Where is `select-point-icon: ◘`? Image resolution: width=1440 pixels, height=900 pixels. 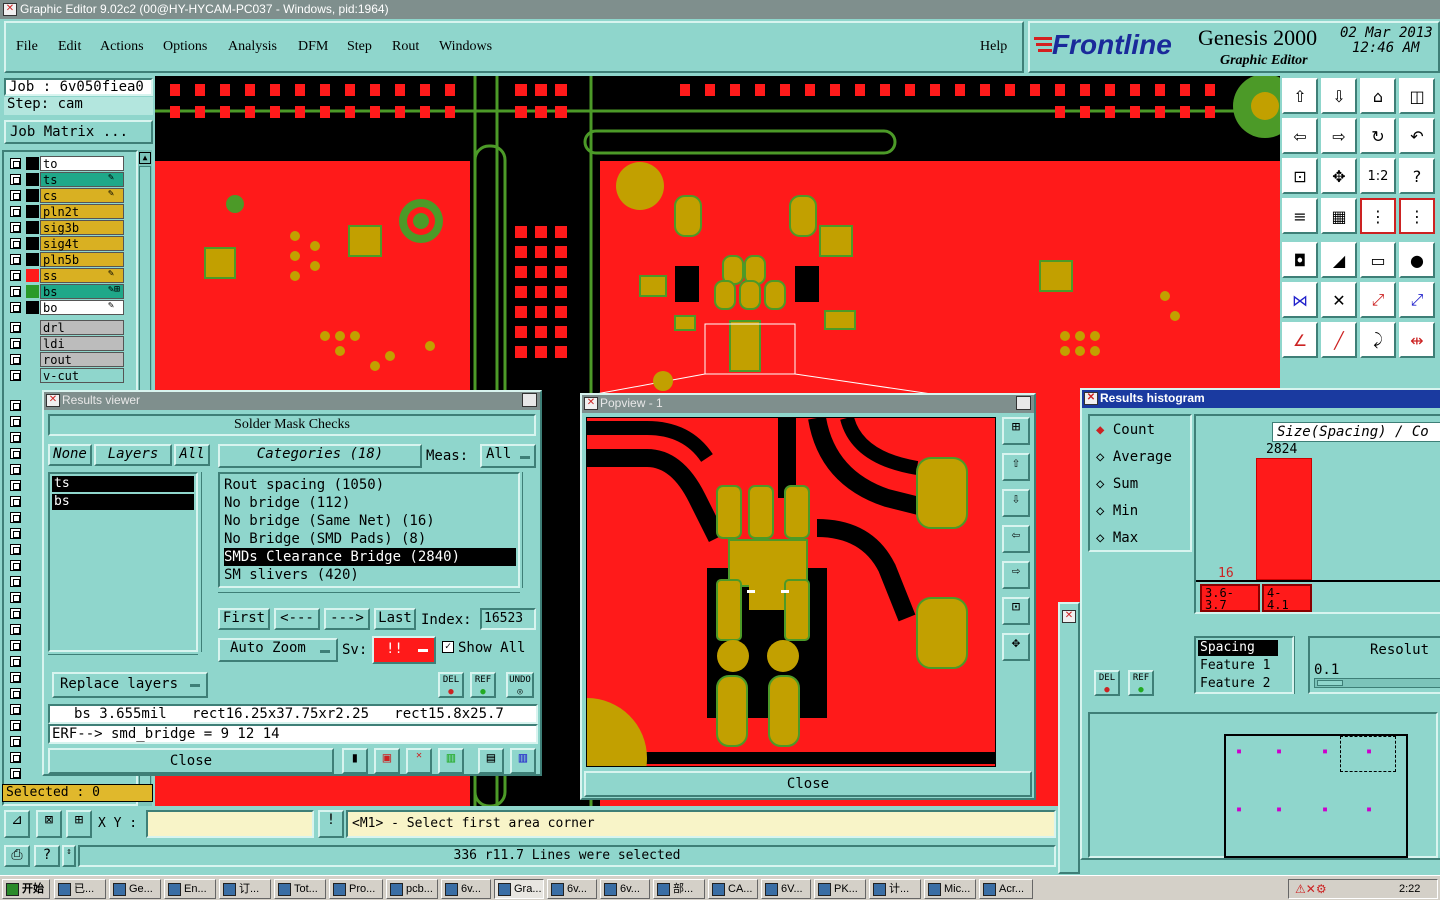
select-point-icon: ◘ is located at coordinates (1300, 260).